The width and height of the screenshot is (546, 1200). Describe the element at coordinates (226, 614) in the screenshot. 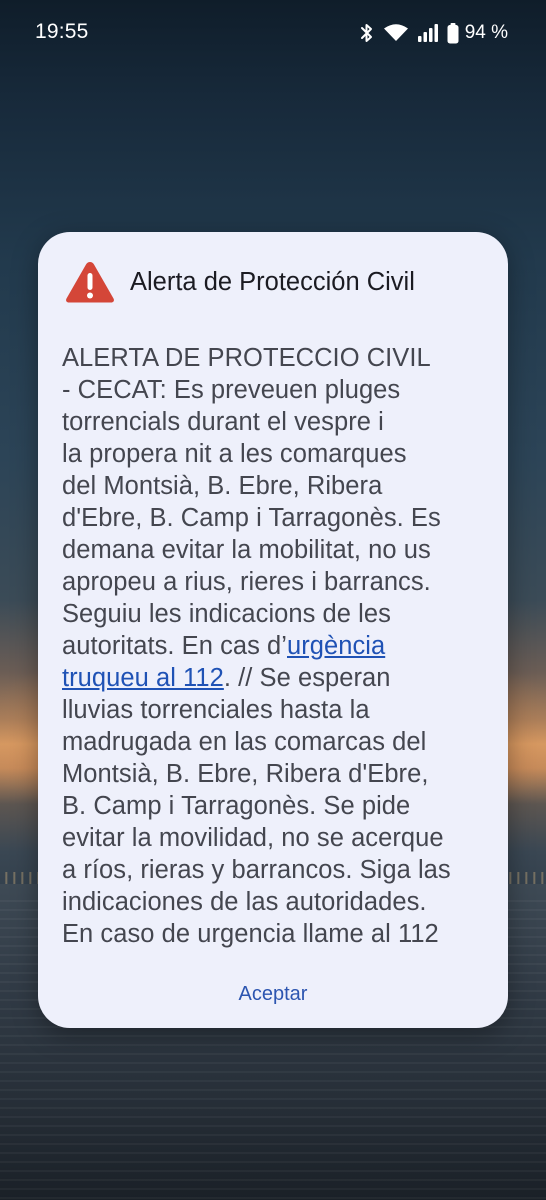

I see `alert-line: Seguiu les indicacions de les` at that location.